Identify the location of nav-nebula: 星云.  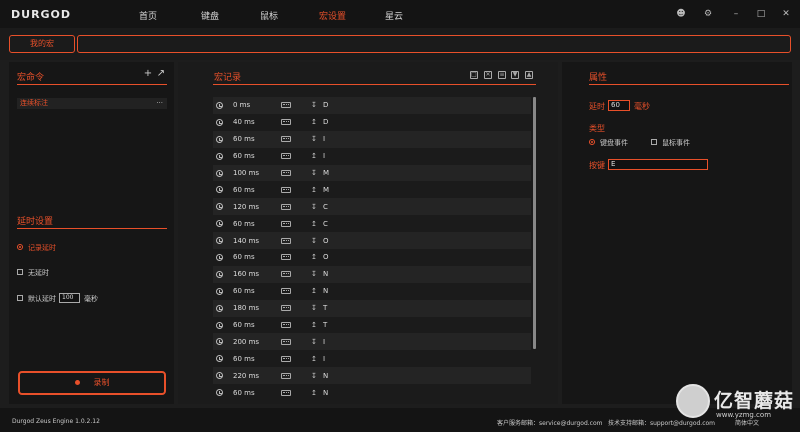
(394, 15).